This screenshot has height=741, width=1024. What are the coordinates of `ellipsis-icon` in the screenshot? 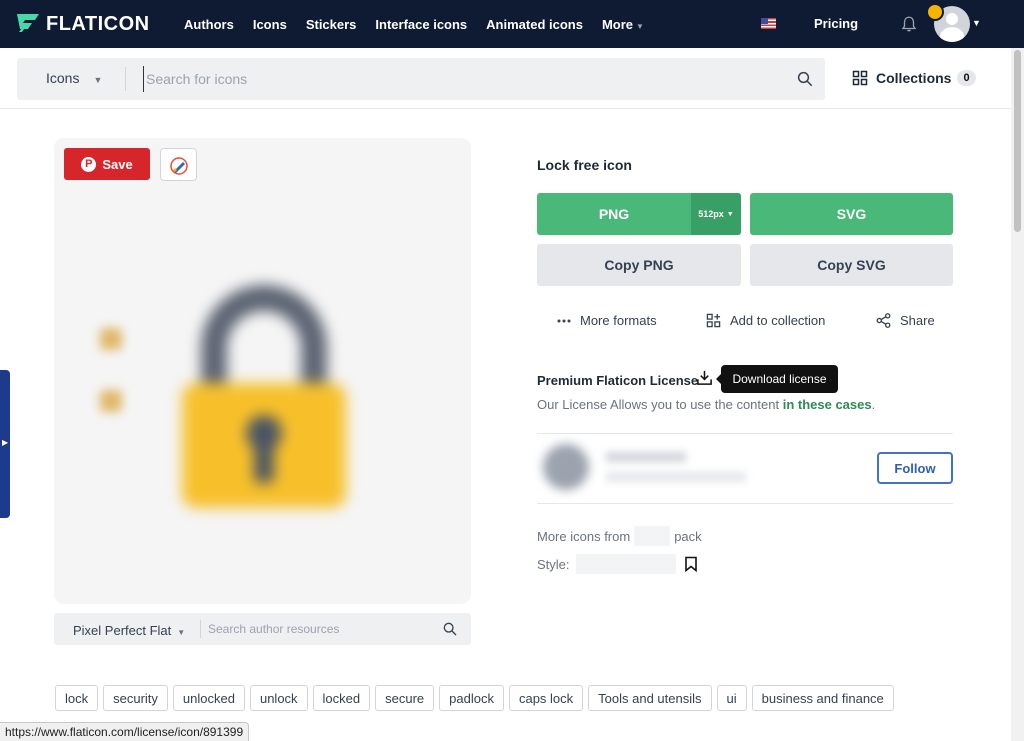 It's located at (564, 320).